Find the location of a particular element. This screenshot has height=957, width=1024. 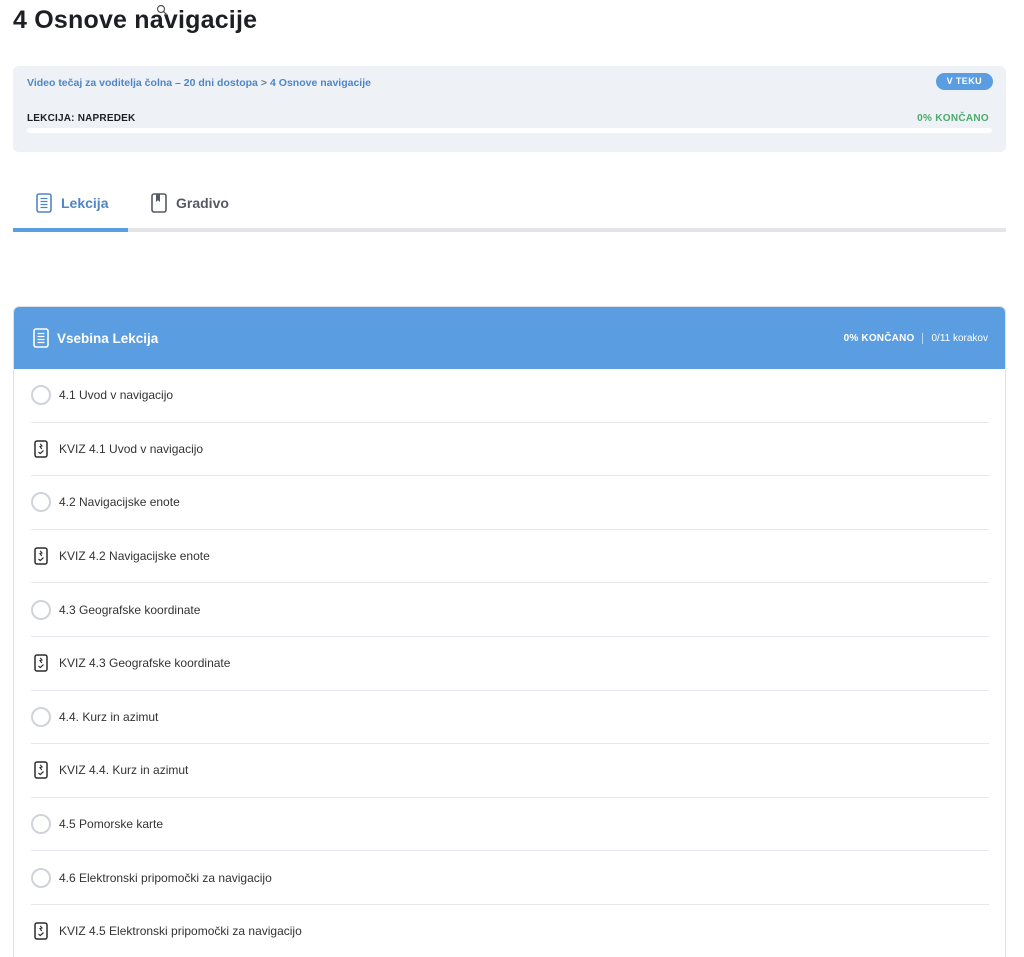

quiz-item: KVIZ 4.1 Uvod v navigacijo is located at coordinates (510, 450).